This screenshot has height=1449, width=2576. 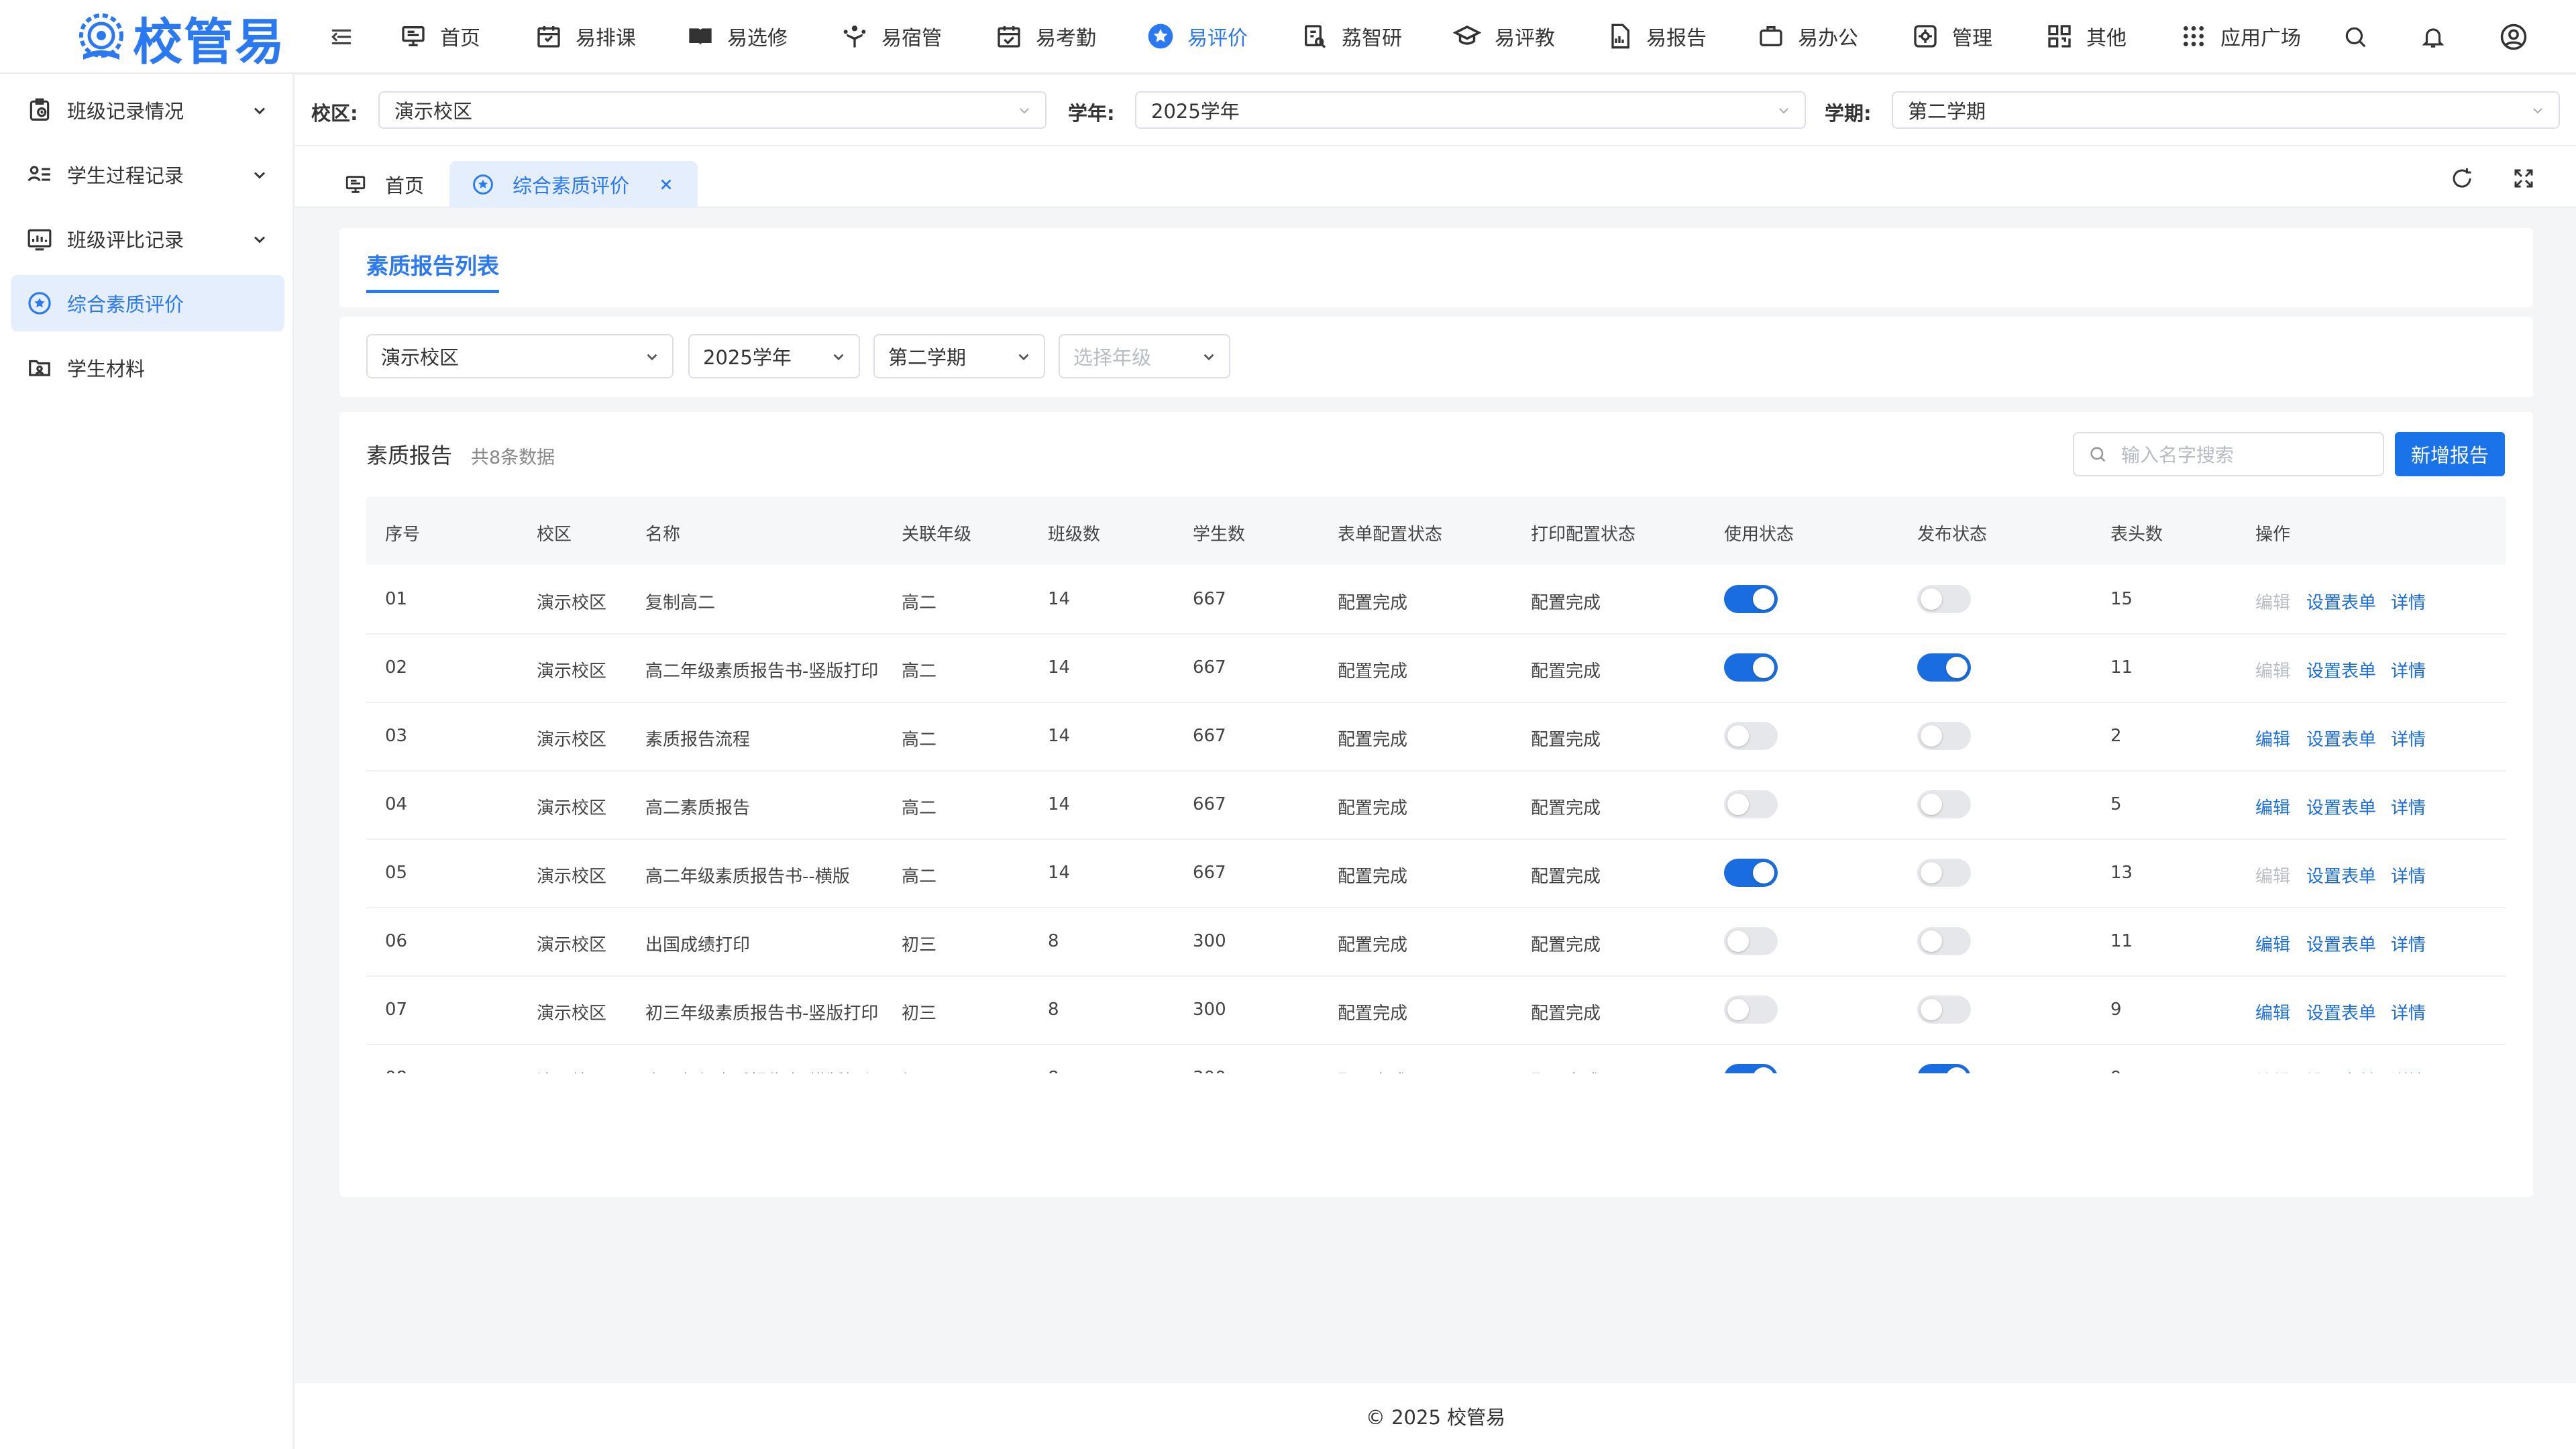 I want to click on row-header-count: 9, so click(x=2116, y=1010).